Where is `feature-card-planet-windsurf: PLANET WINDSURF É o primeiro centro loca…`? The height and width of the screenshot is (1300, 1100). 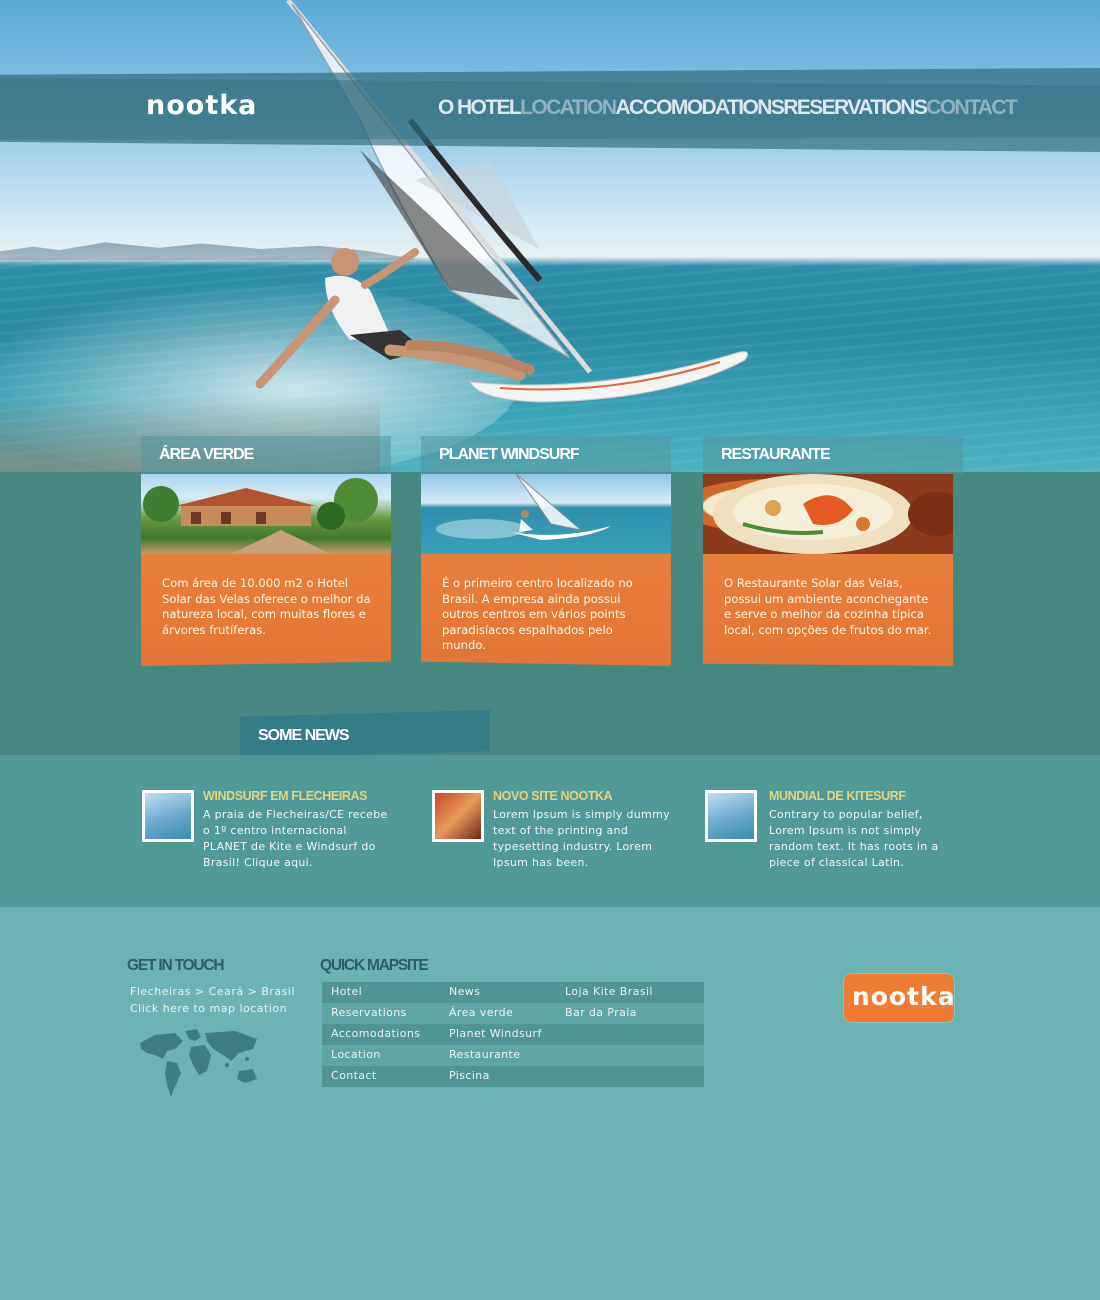
feature-card-planet-windsurf: PLANET WINDSURF É o primeiro centro loca… is located at coordinates (546, 551).